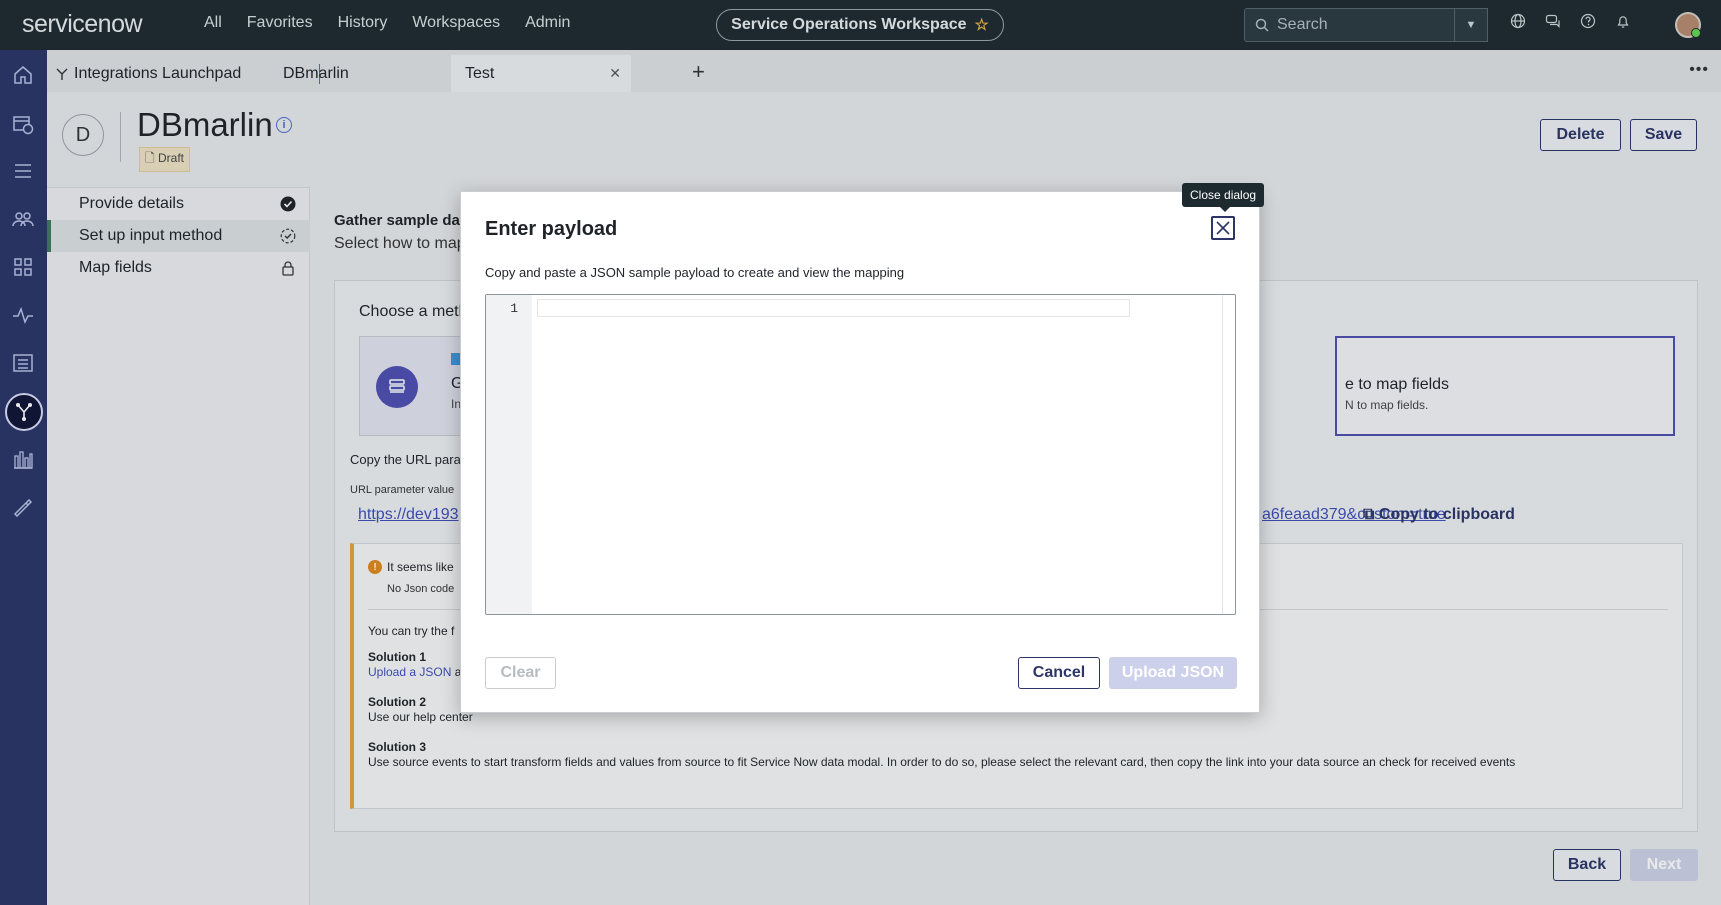  I want to click on close-dialog-button, so click(1223, 228).